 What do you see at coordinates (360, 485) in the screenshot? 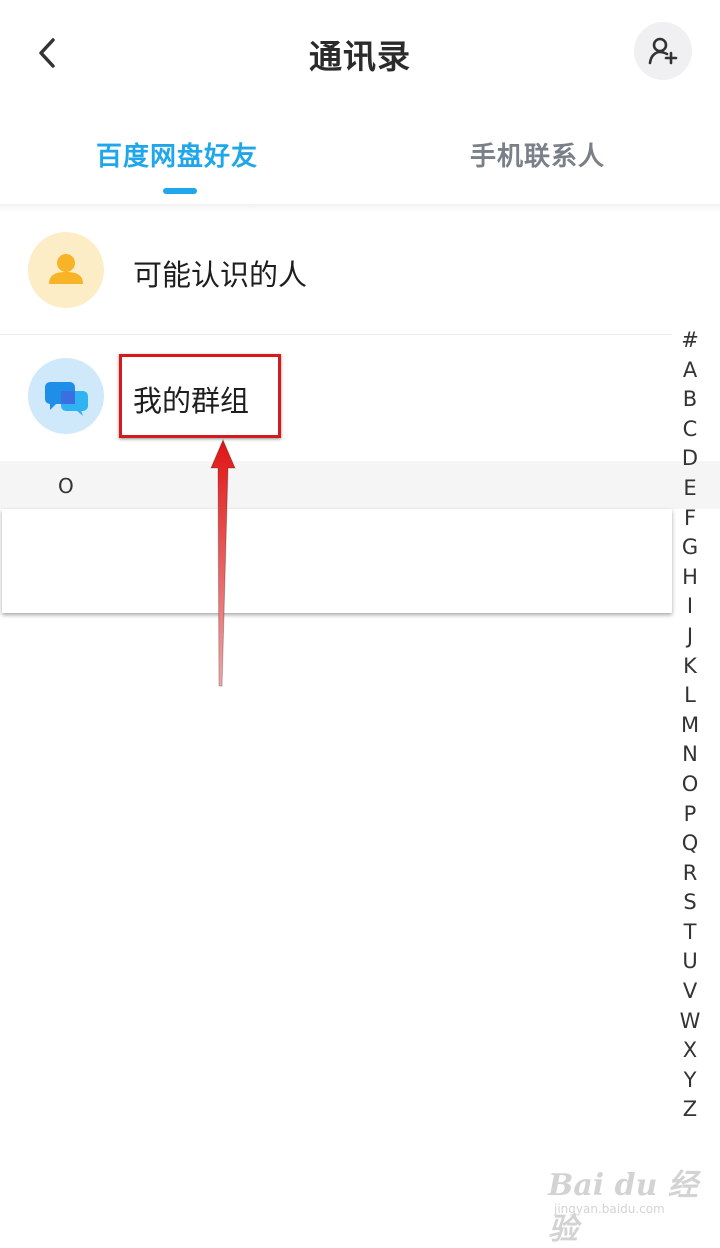
I see `section-header: O` at bounding box center [360, 485].